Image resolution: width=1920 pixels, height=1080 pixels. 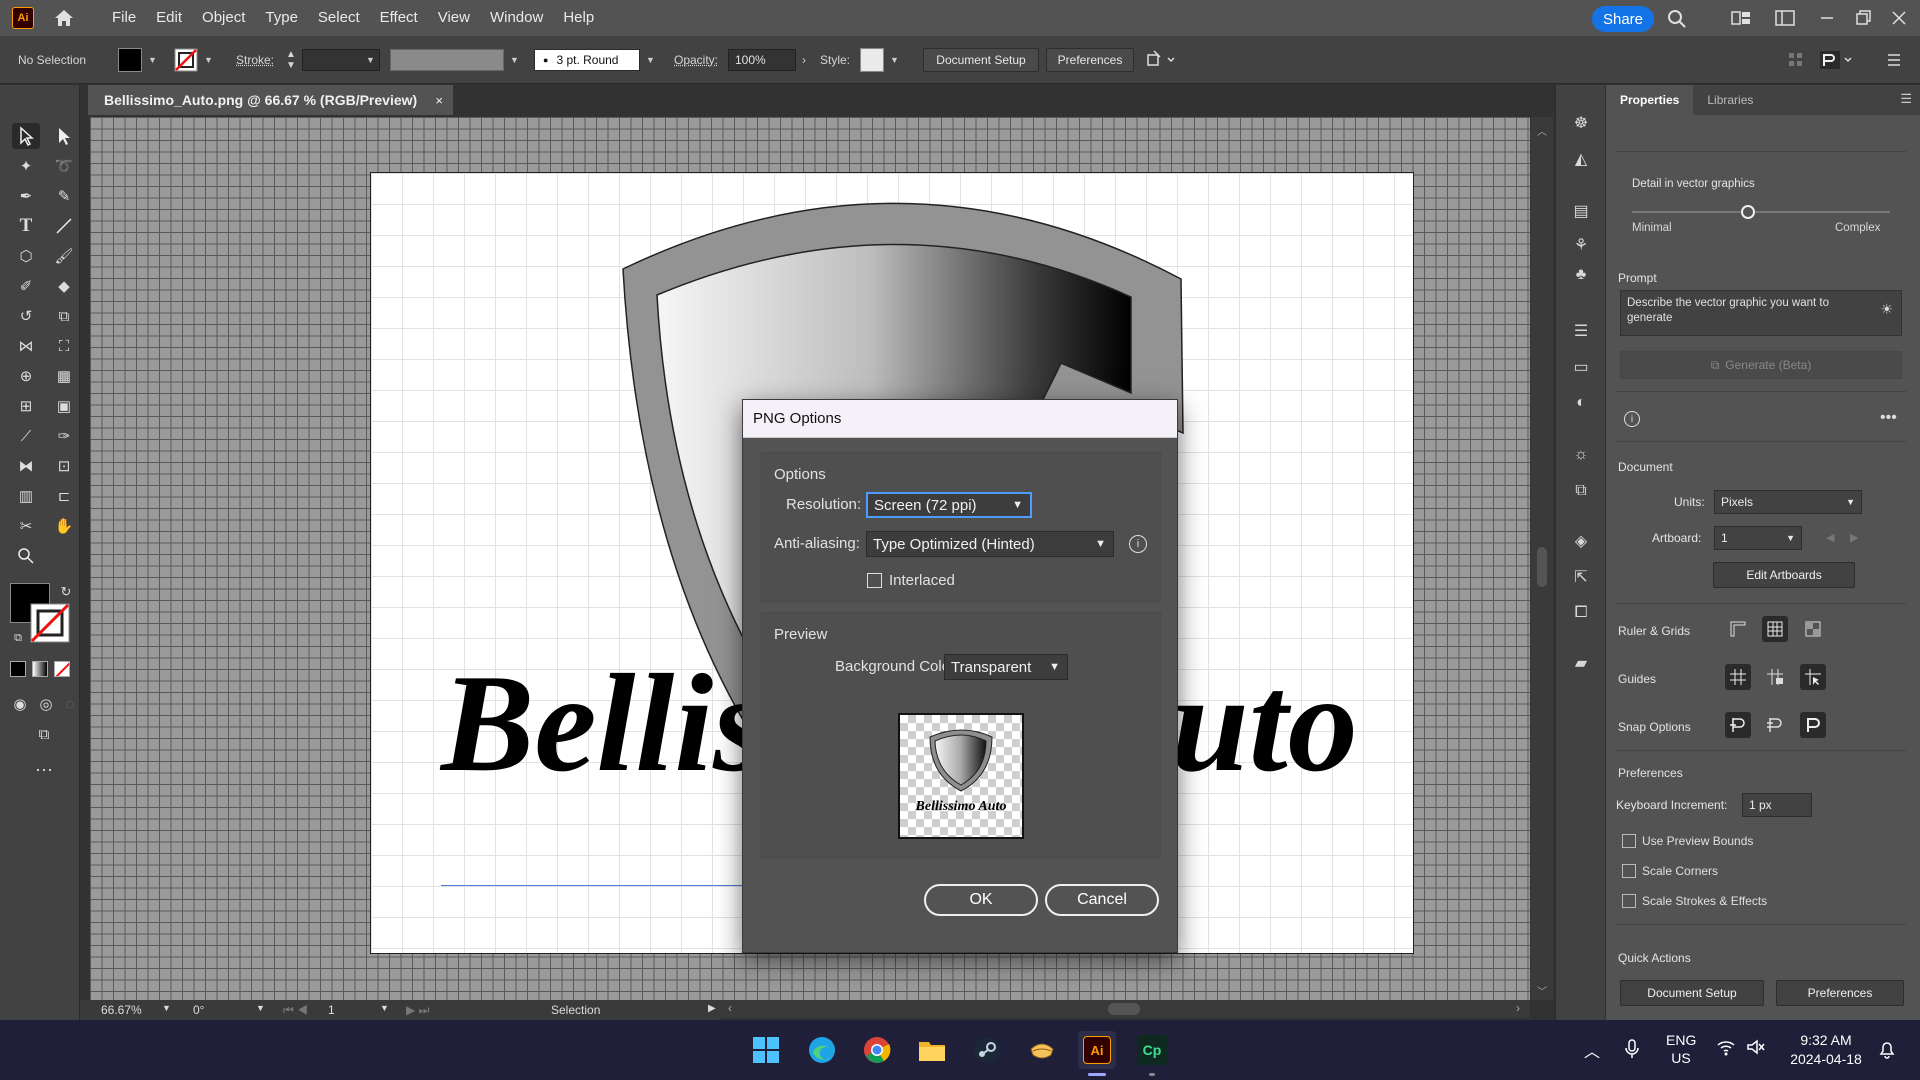 What do you see at coordinates (1102, 900) in the screenshot?
I see `cancel-button: Cancel` at bounding box center [1102, 900].